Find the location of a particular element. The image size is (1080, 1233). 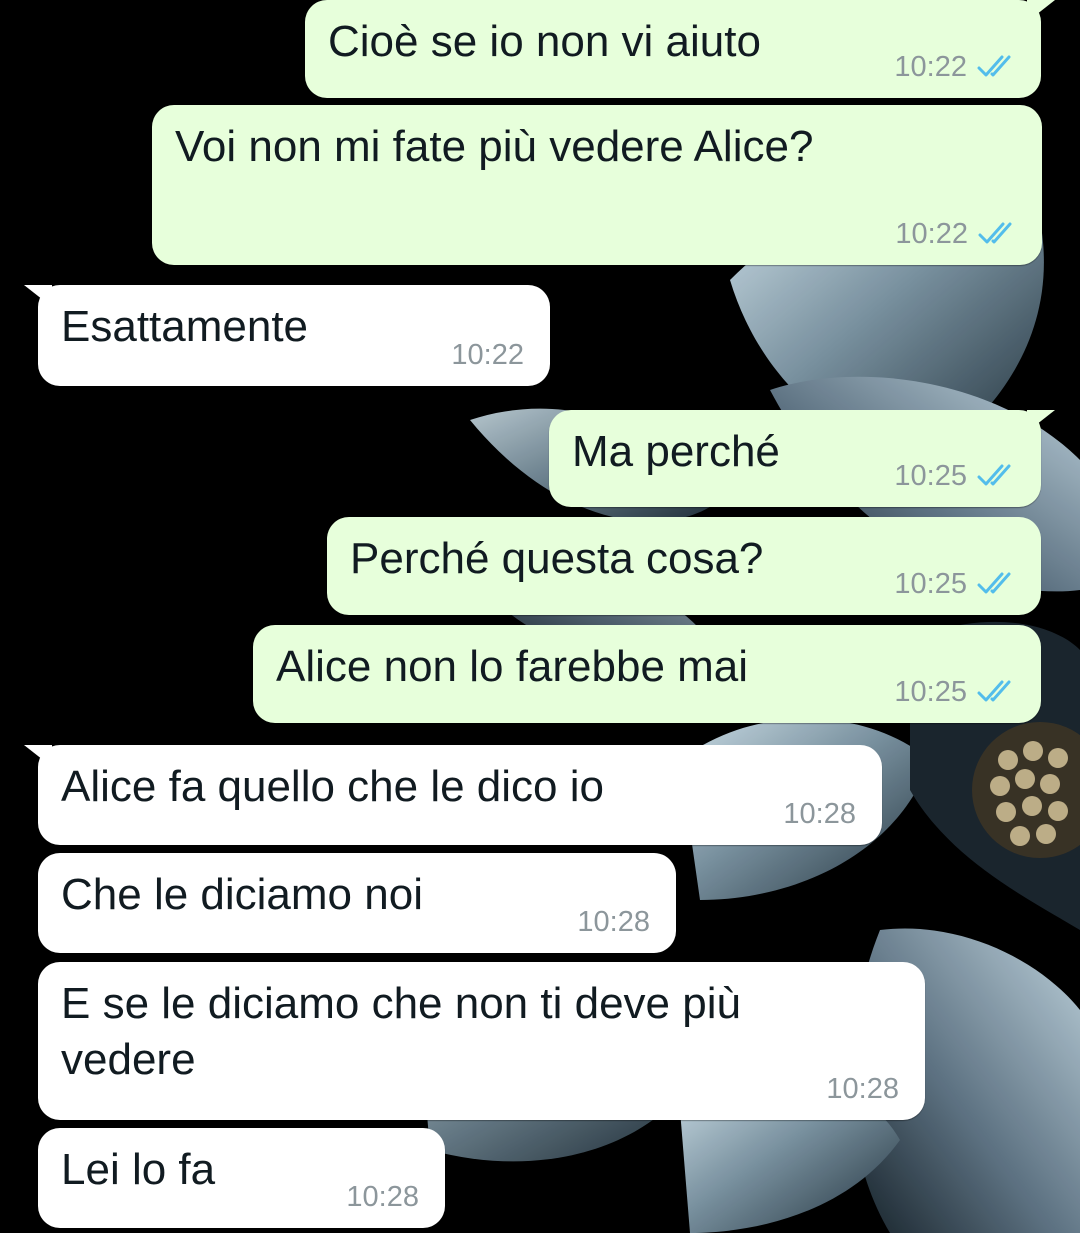

message-text: Che le diciamo noi is located at coordinates (242, 894).